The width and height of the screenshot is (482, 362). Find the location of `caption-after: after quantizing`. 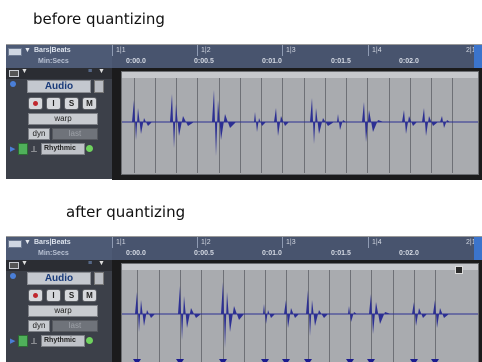

caption-after: after quantizing is located at coordinates (126, 212).